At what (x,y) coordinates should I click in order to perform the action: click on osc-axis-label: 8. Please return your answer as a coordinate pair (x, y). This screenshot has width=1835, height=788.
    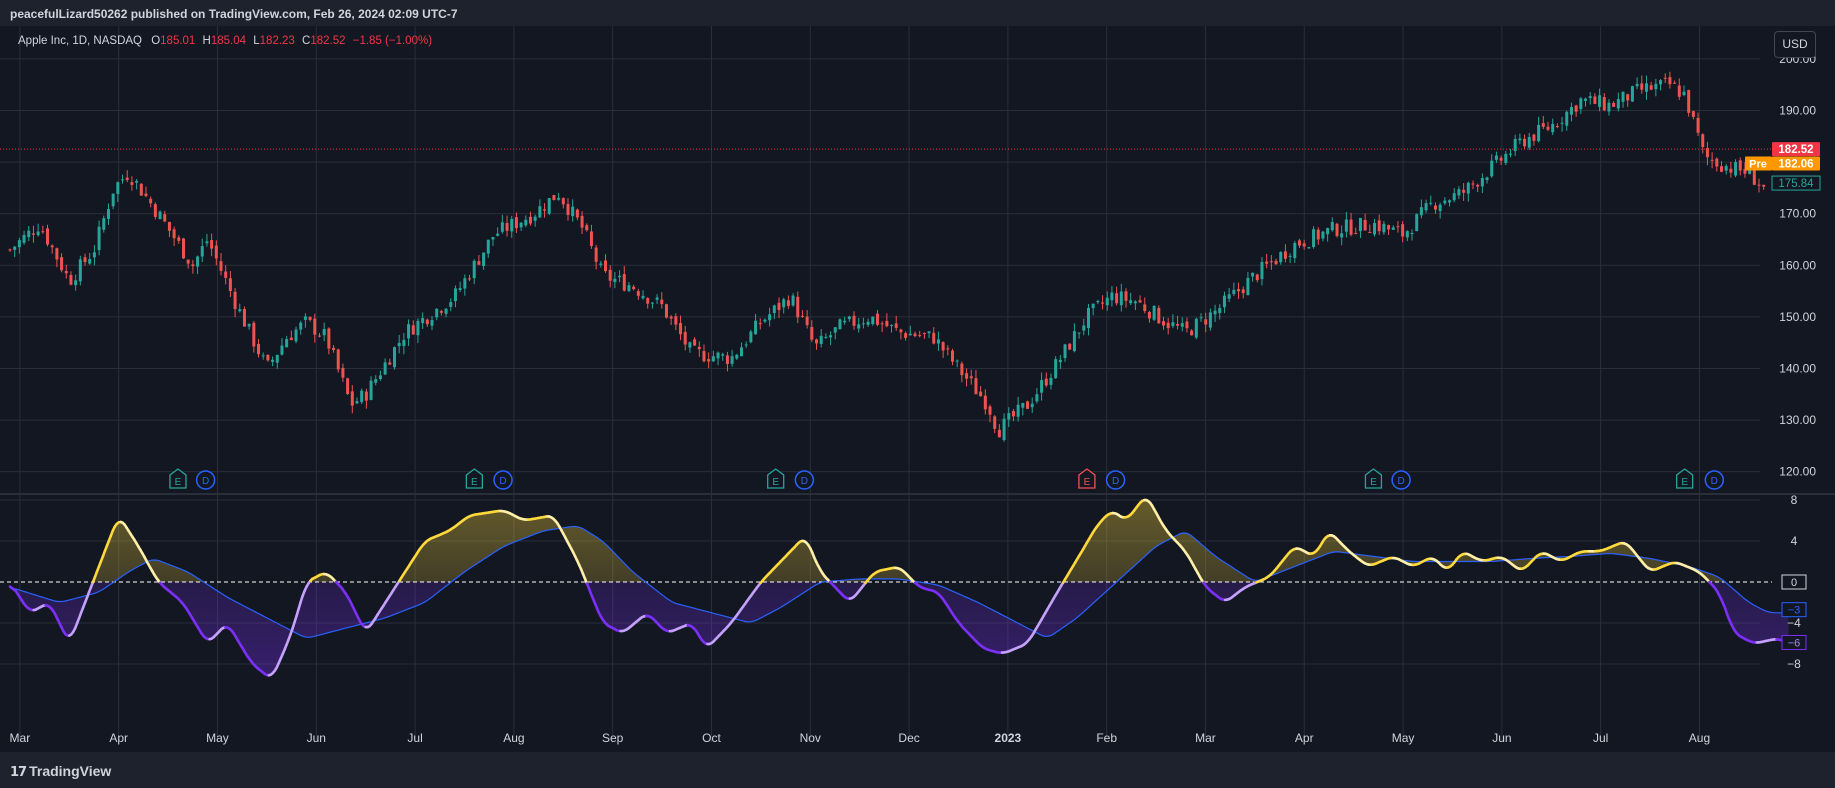
    Looking at the image, I should click on (1794, 500).